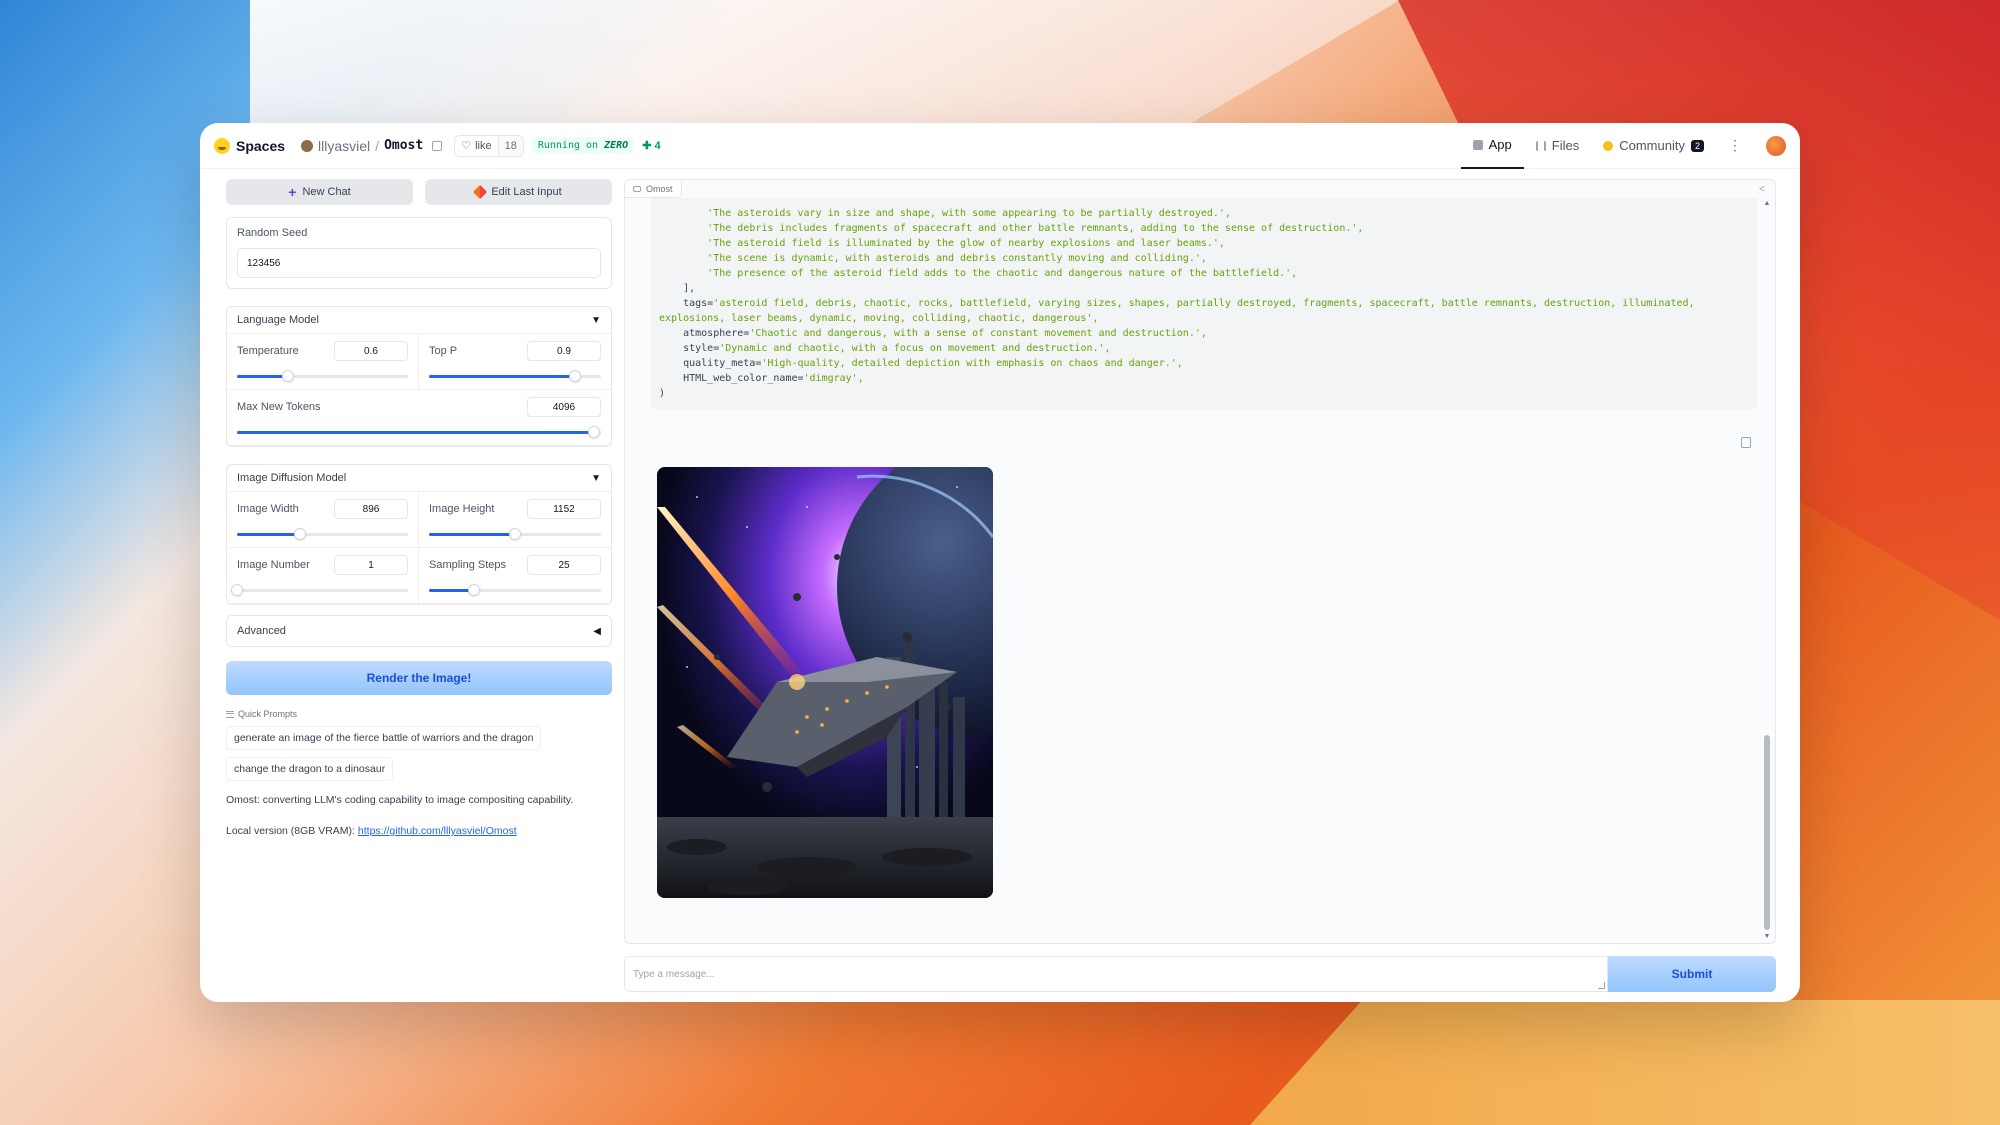  I want to click on tab-app: App, so click(1492, 146).